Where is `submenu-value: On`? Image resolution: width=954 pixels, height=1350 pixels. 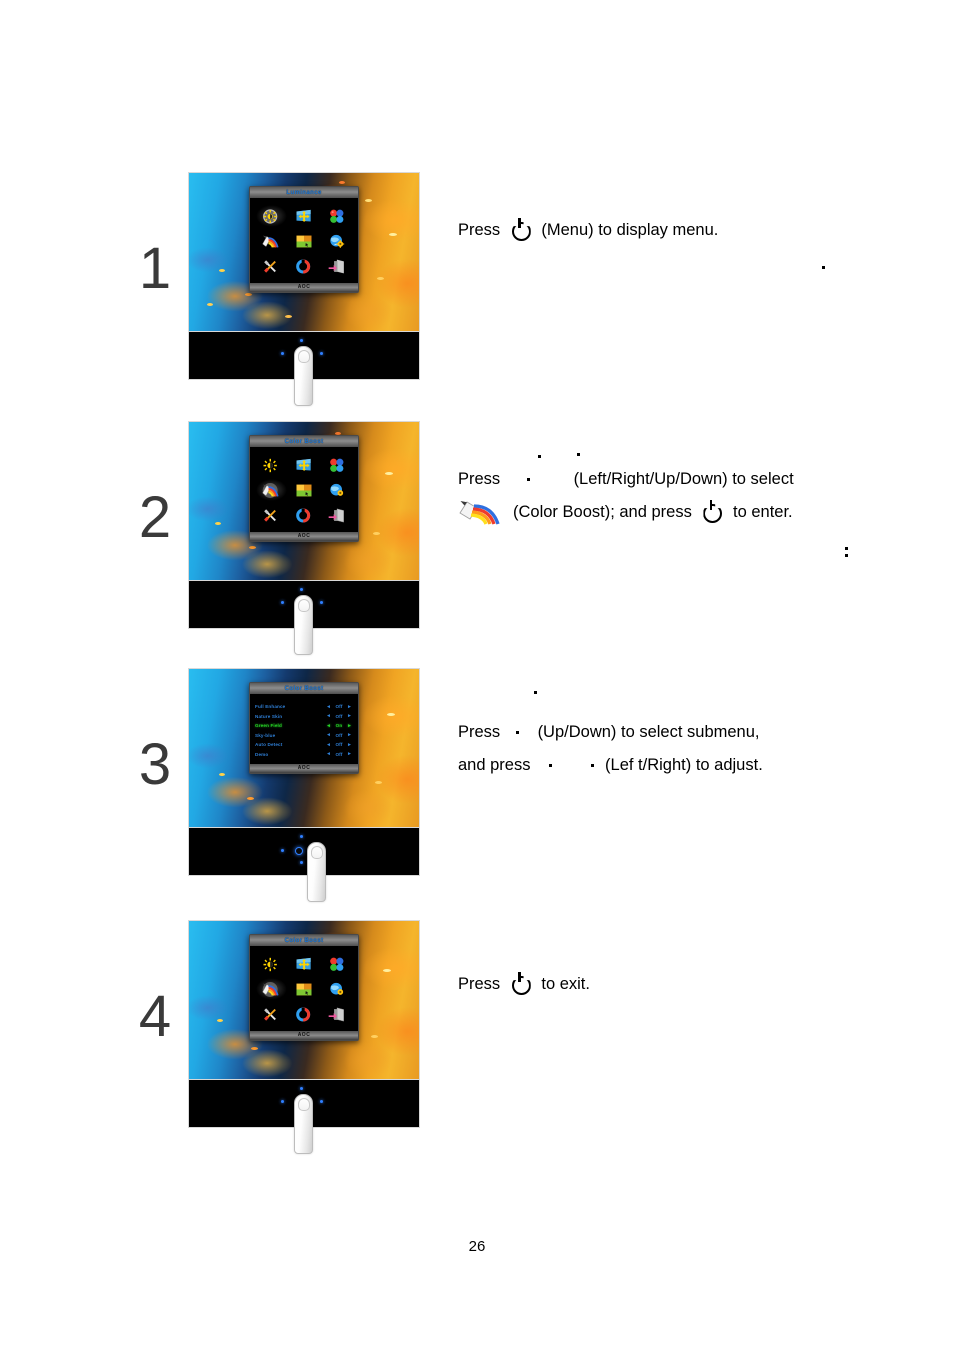 submenu-value: On is located at coordinates (339, 726).